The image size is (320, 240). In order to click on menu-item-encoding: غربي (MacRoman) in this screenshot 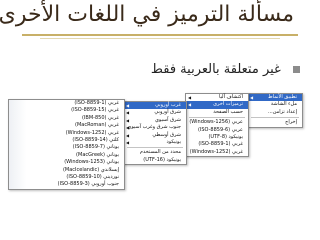, I will do `click(66, 125)`.